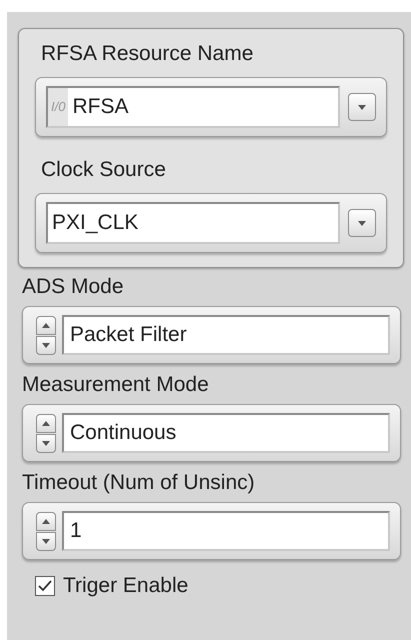 Image resolution: width=411 pixels, height=640 pixels. I want to click on checkbox-label: Triger Enable, so click(125, 586).